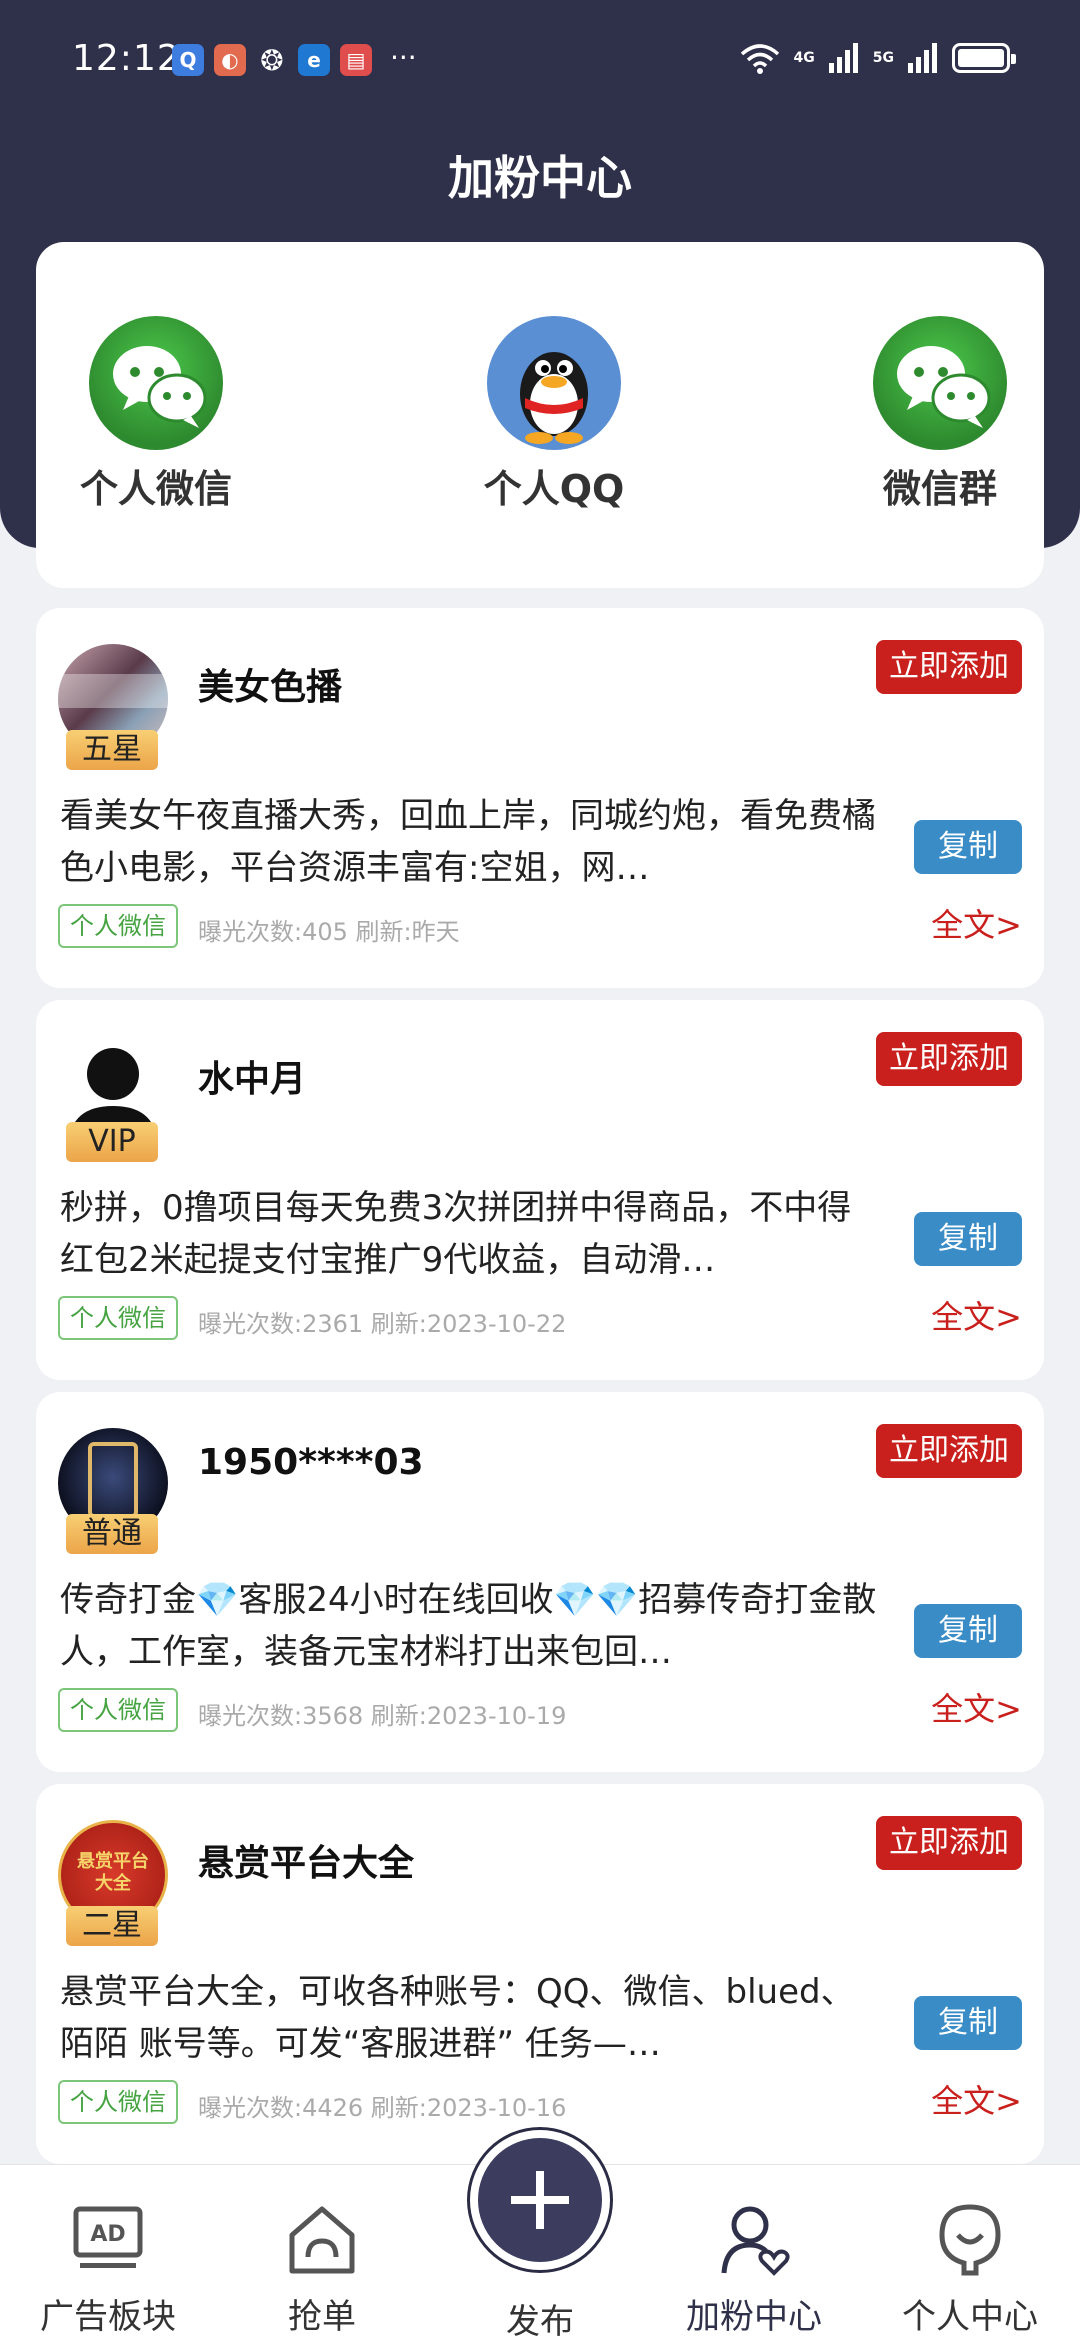  I want to click on ad-board-icon: AD, so click(108, 2237).